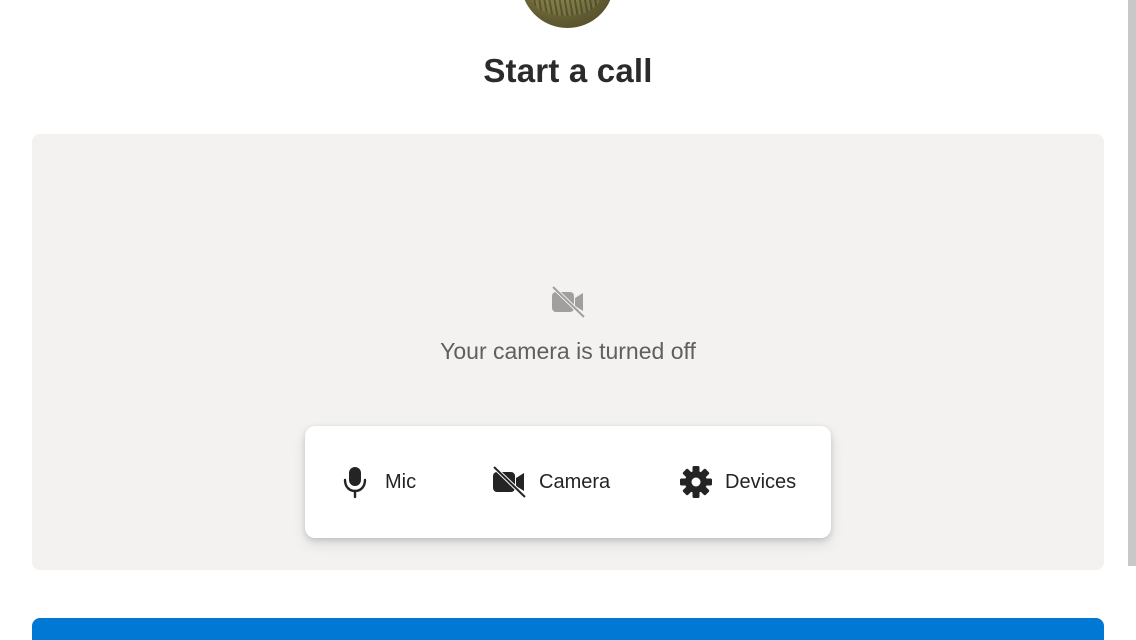 This screenshot has height=640, width=1136. I want to click on avatar, so click(567, 14).